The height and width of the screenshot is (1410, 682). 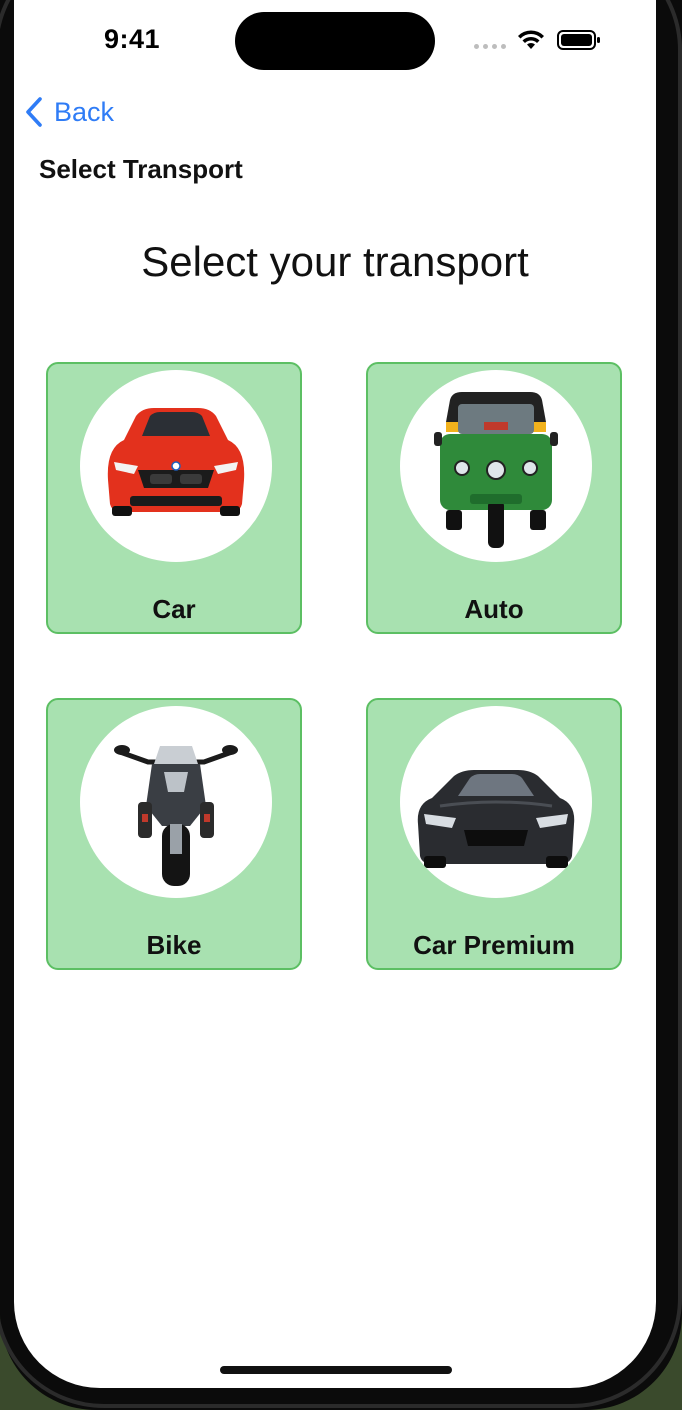 I want to click on transport-option-bike: Bike, so click(x=174, y=834).